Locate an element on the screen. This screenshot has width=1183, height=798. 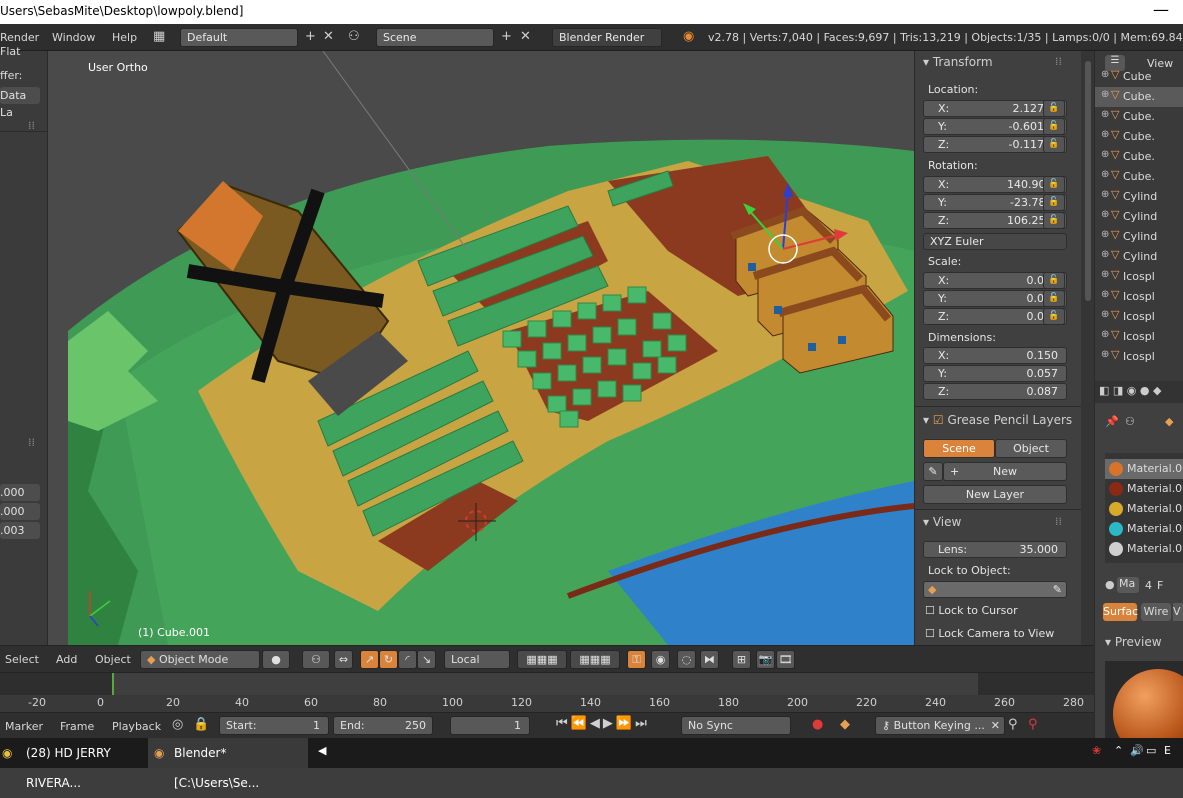
preview-header: ▾ Preview is located at coordinates (1133, 642).